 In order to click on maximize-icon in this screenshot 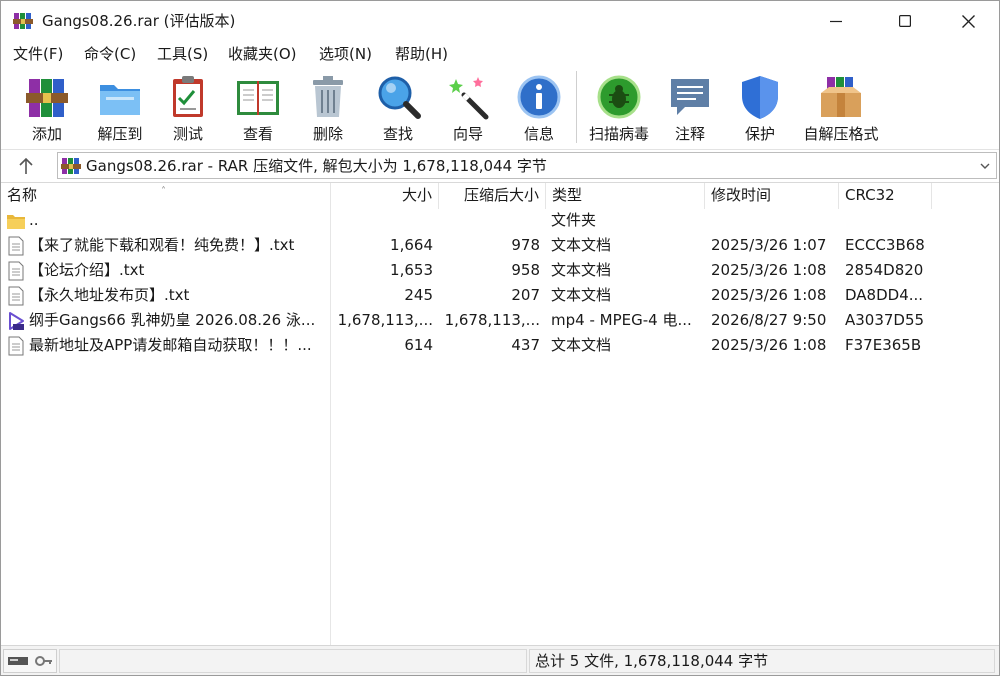, I will do `click(905, 21)`.